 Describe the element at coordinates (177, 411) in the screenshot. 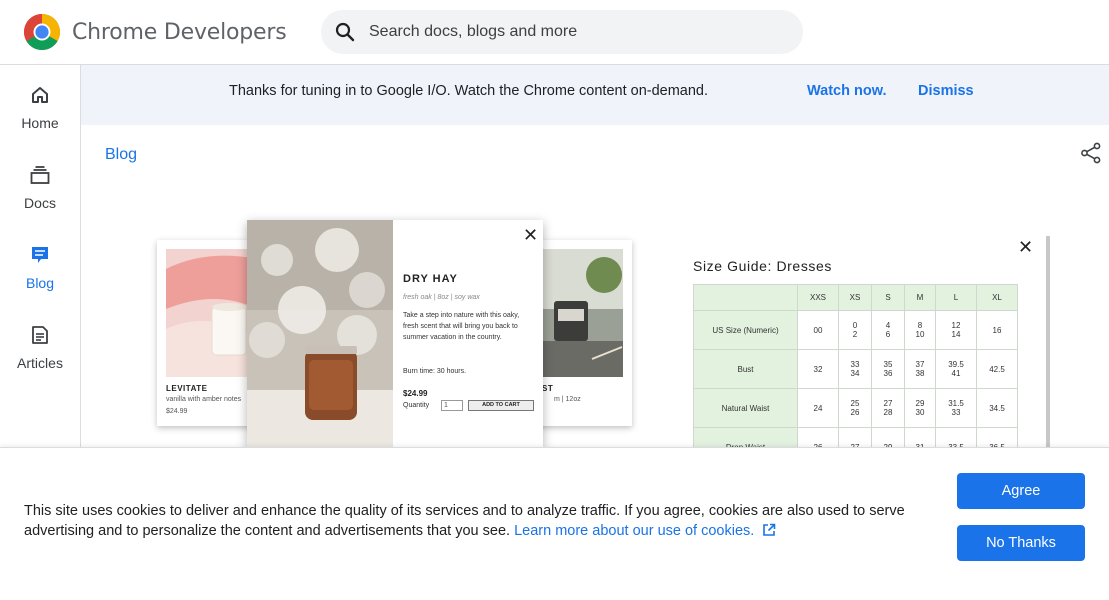

I see `product-price: $24.99` at that location.